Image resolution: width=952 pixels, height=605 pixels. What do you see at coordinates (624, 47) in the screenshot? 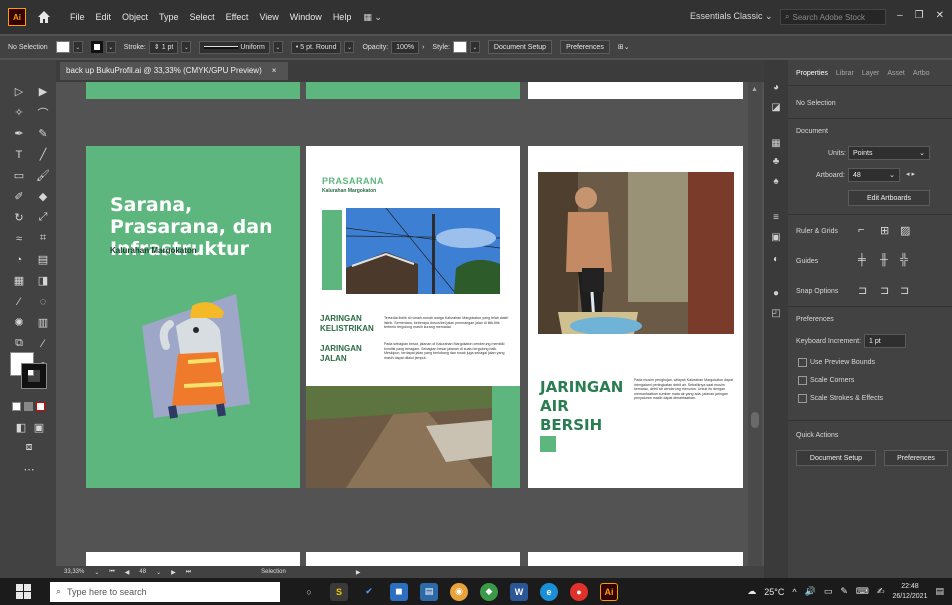
I see `align-icon: ⊞⌄` at bounding box center [624, 47].